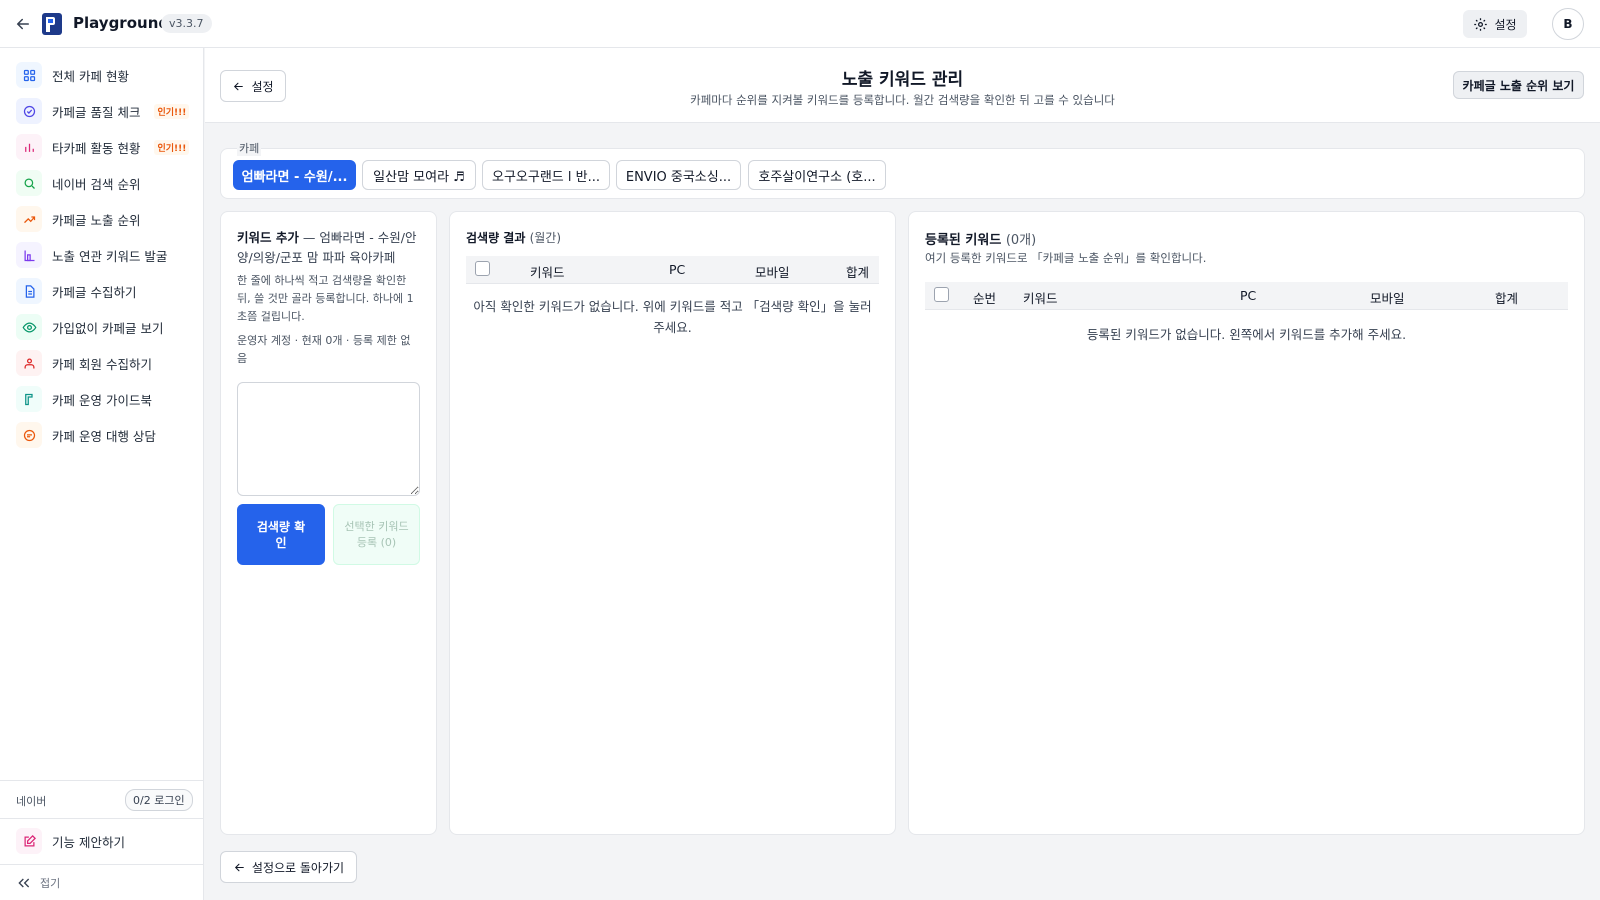 The image size is (1600, 900). Describe the element at coordinates (96, 184) in the screenshot. I see `sidebar-item-label: 네이버 검색 순위` at that location.